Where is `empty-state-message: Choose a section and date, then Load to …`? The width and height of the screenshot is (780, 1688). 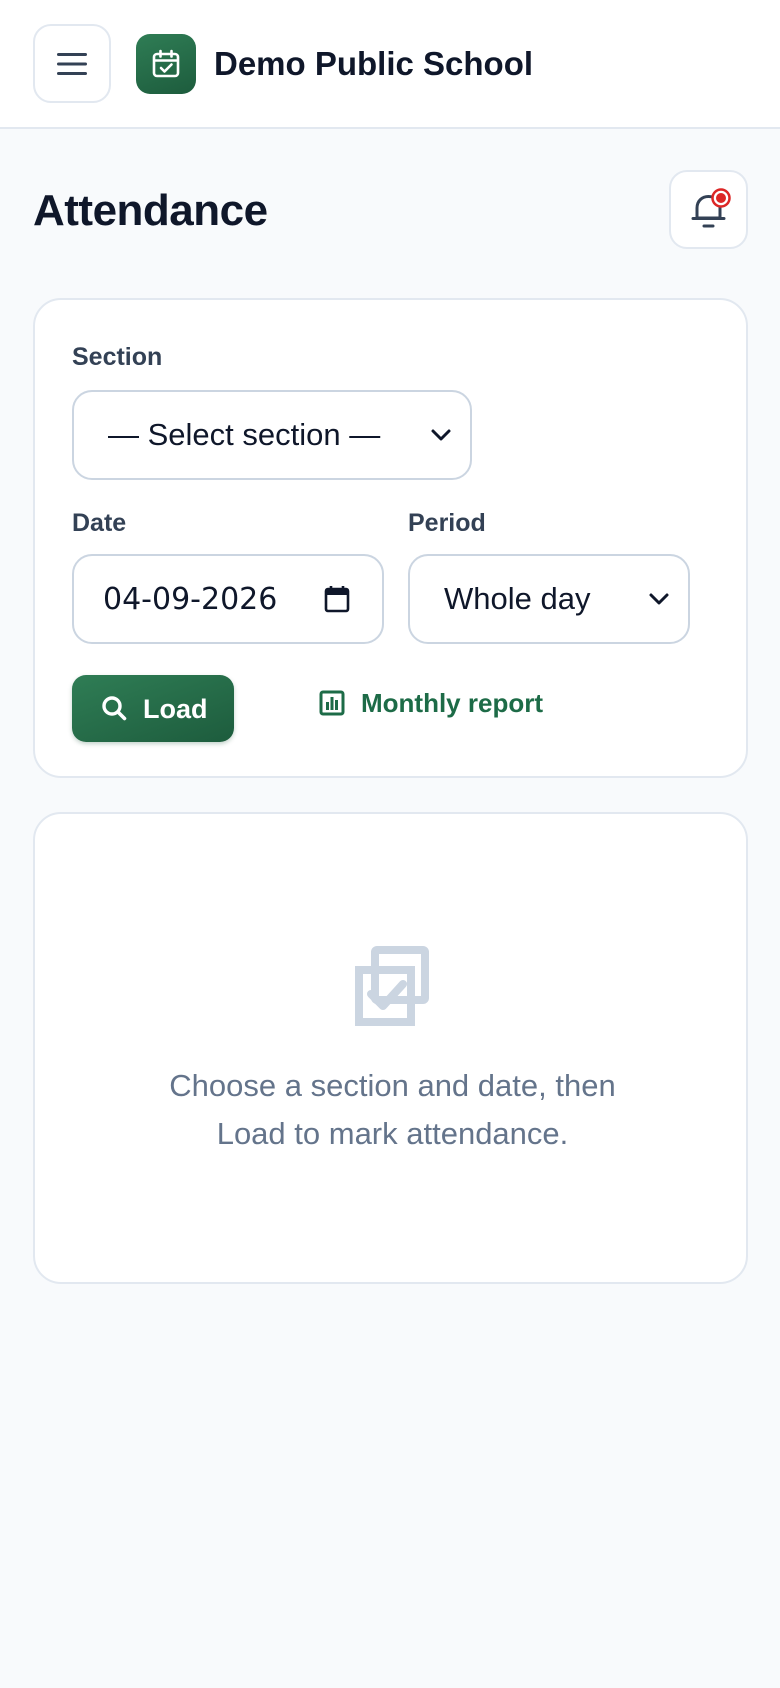
empty-state-message: Choose a section and date, then Load to … is located at coordinates (392, 1110).